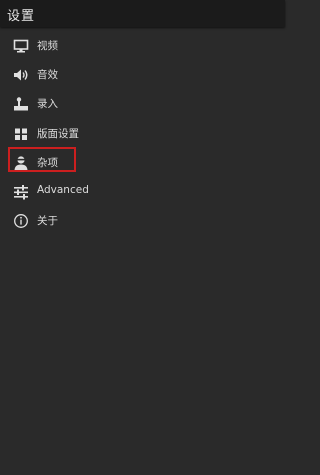  I want to click on menu-item-label: 版面设置, so click(58, 134).